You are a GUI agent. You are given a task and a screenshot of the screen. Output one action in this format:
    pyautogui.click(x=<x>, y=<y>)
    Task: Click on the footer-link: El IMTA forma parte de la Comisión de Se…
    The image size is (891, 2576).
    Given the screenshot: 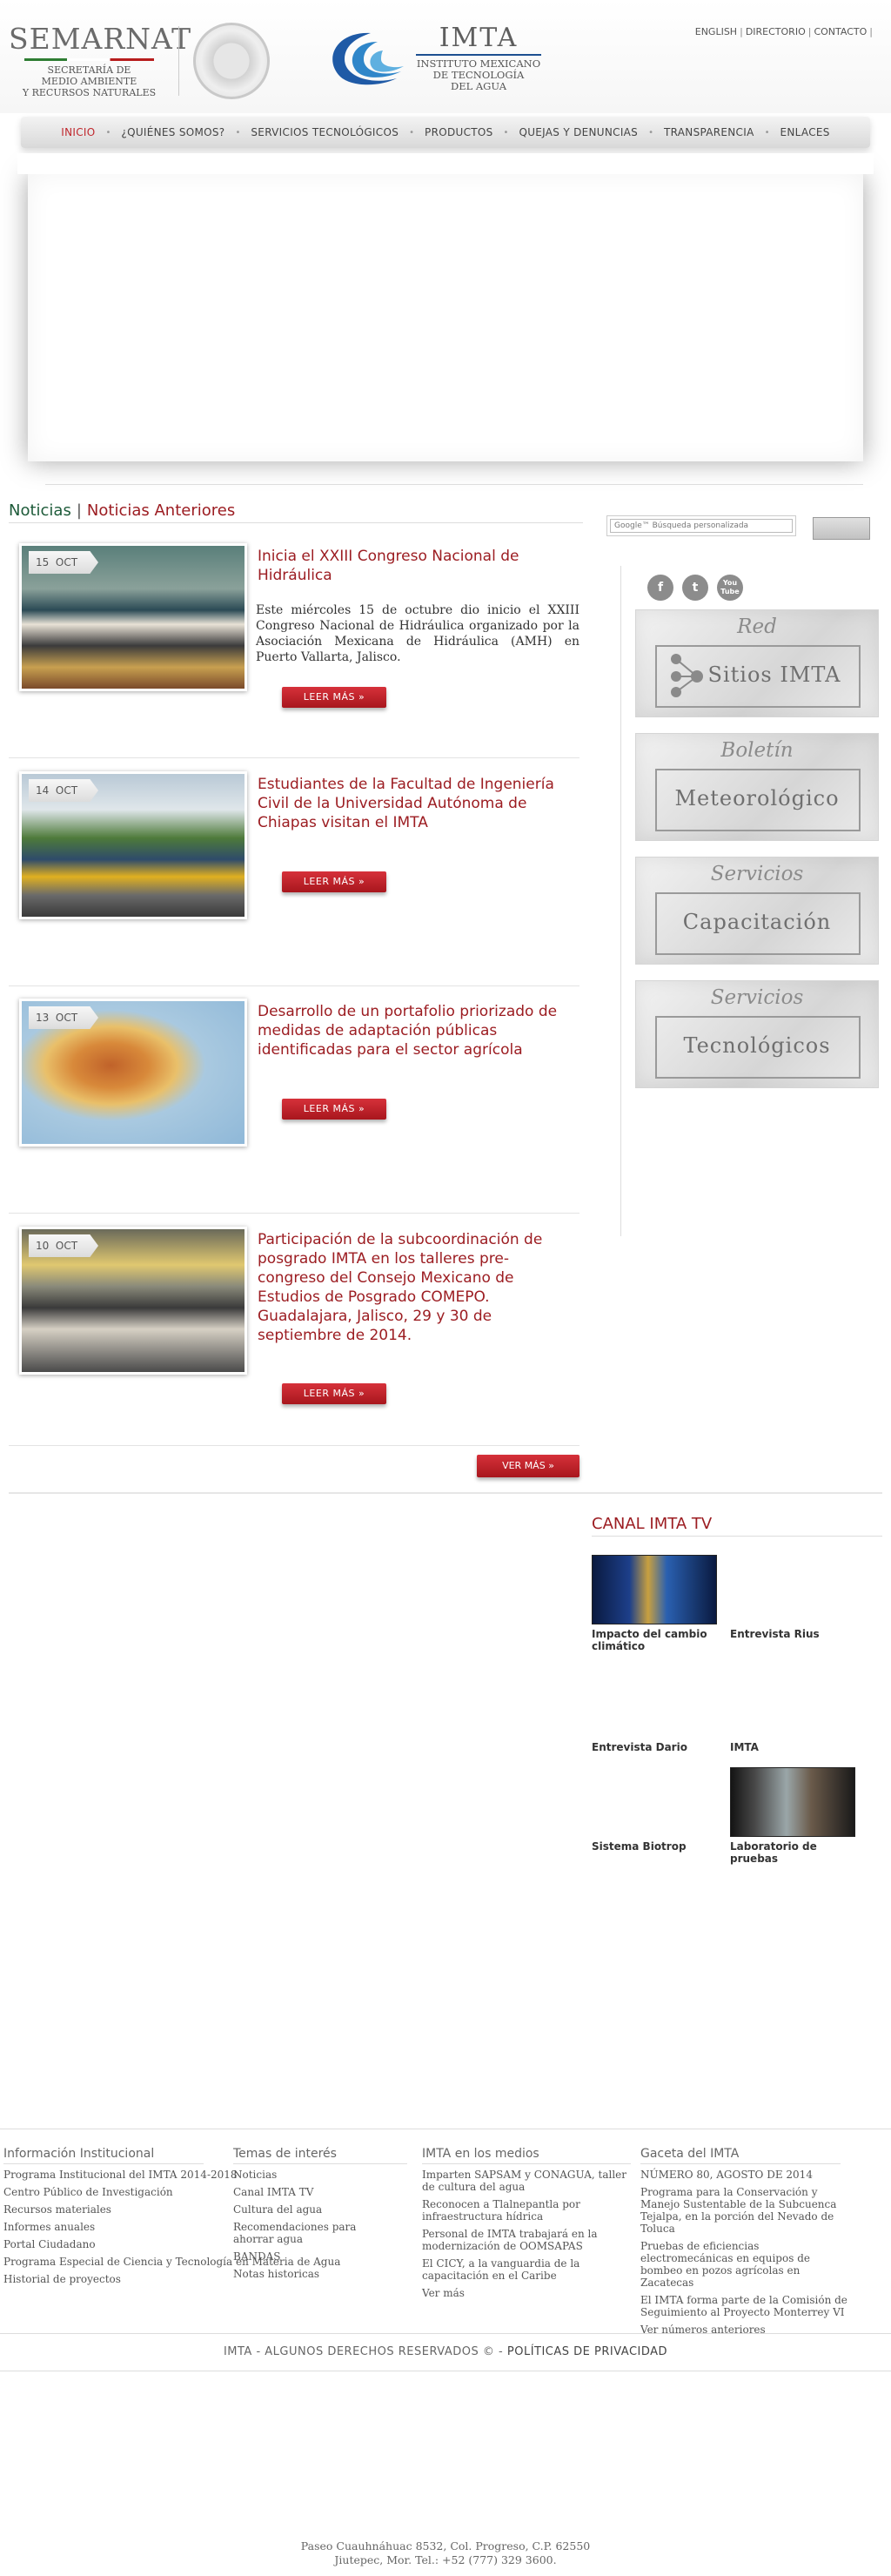 What is the action you would take?
    pyautogui.click(x=744, y=2306)
    